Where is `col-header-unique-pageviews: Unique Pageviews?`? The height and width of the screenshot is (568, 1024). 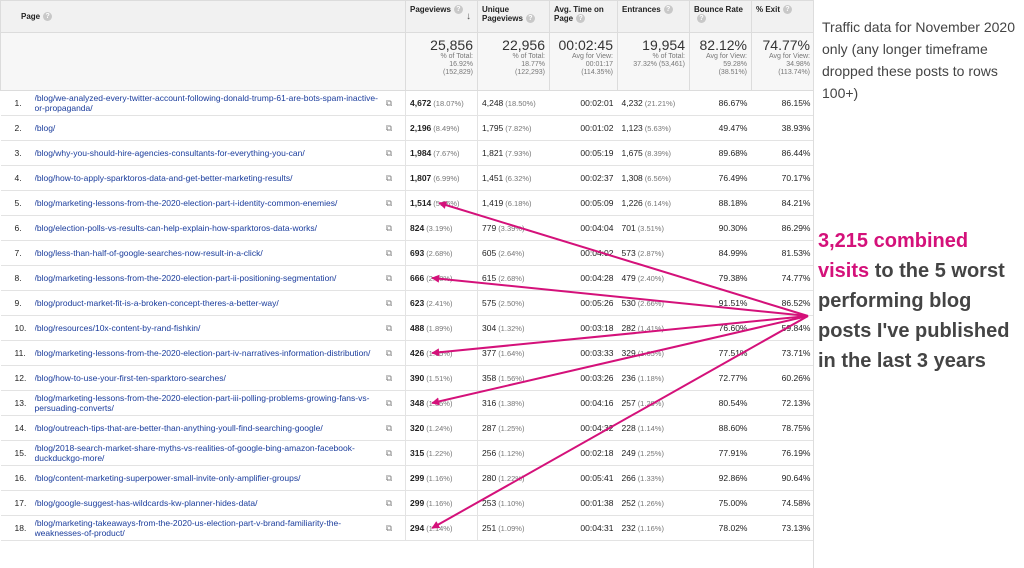
col-header-unique-pageviews: Unique Pageviews? is located at coordinates (513, 16).